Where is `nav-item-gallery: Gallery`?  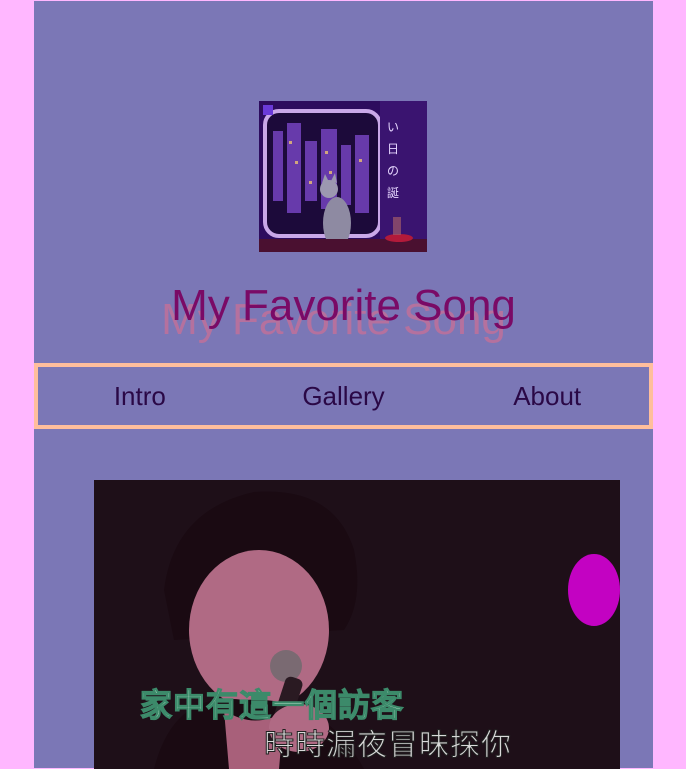 nav-item-gallery: Gallery is located at coordinates (344, 396).